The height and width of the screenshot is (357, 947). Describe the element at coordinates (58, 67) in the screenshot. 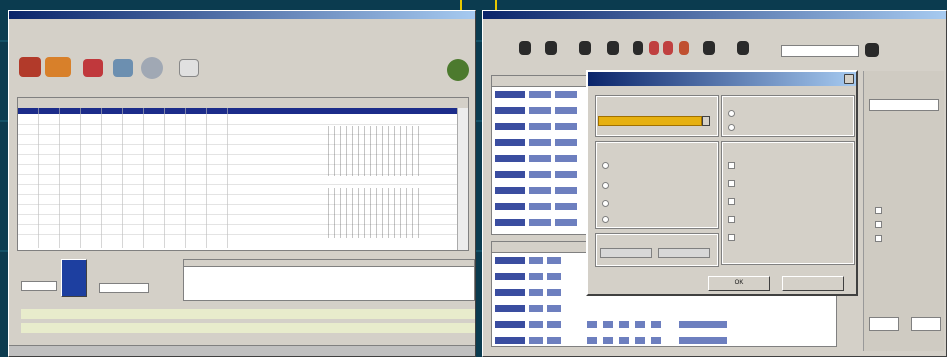

I see `folder-icon` at that location.